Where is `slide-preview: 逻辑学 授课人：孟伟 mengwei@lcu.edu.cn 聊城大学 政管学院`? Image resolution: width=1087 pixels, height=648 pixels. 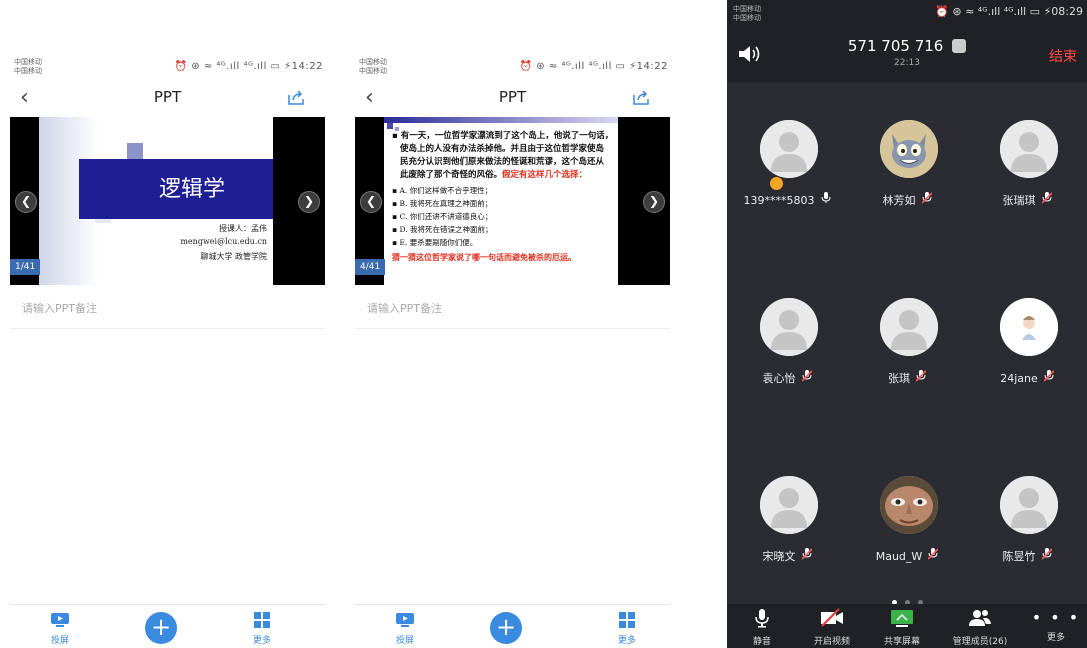
slide-preview: 逻辑学 授课人：孟伟 mengwei@lcu.edu.cn 聊城大学 政管学院 is located at coordinates (156, 201).